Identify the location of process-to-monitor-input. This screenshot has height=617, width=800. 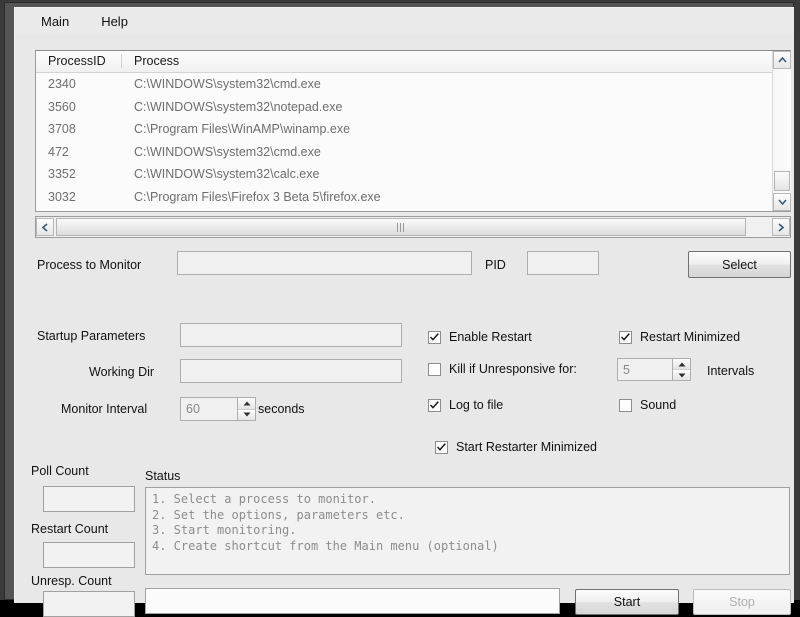
(324, 263).